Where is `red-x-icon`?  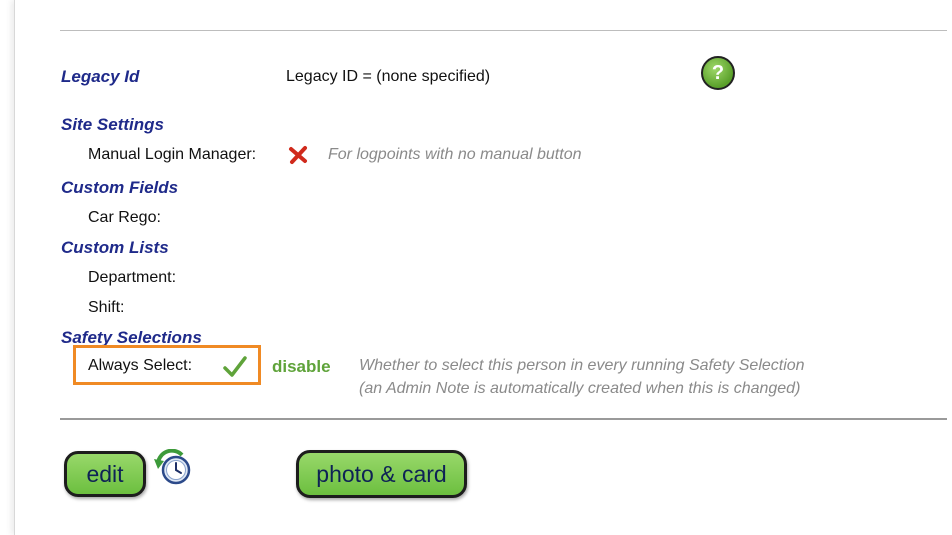 red-x-icon is located at coordinates (298, 155).